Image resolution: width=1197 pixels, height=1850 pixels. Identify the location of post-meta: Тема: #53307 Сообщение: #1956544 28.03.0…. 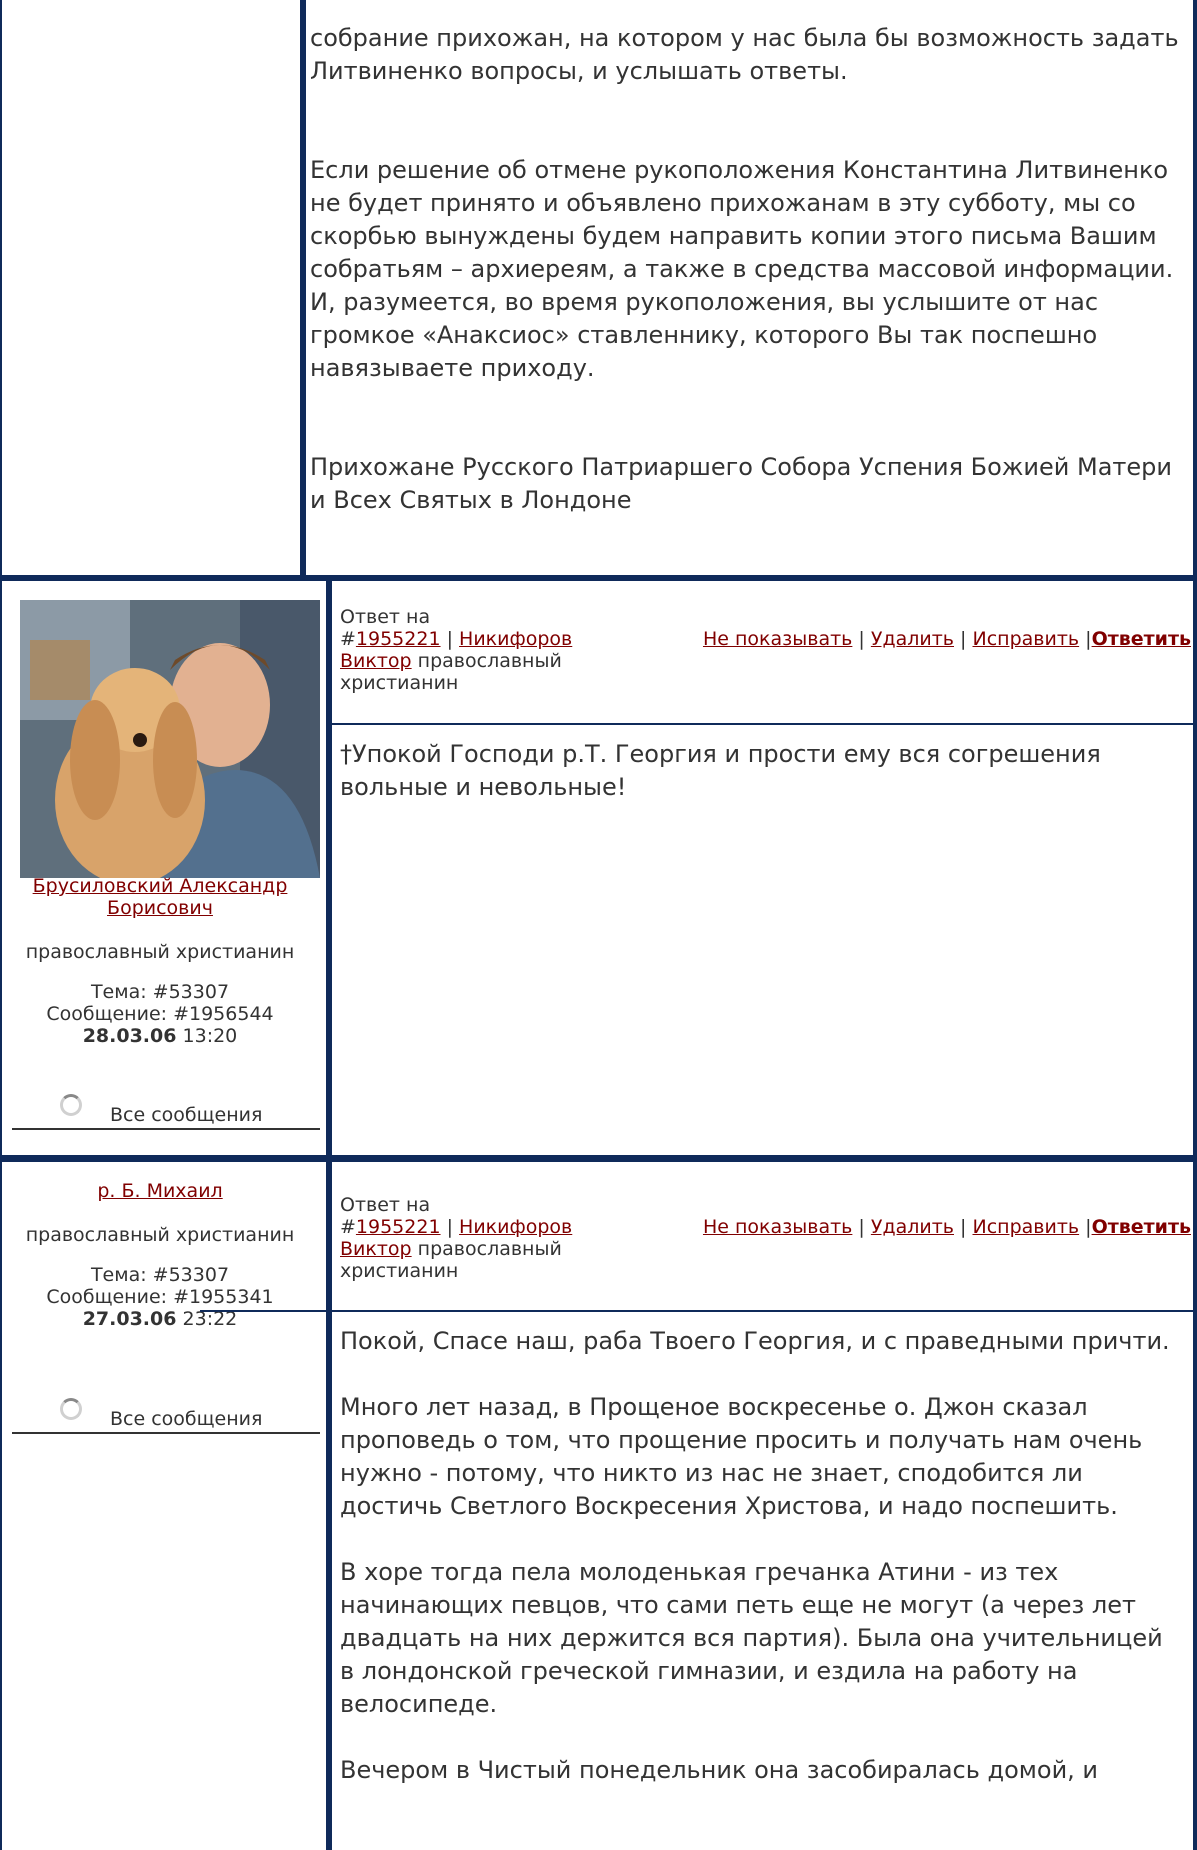
(160, 1014).